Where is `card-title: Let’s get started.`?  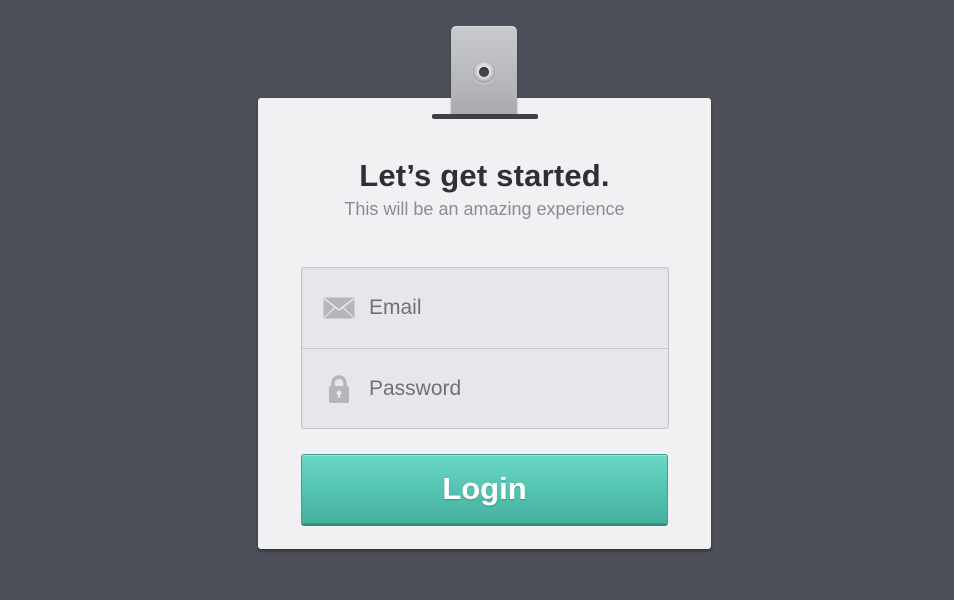 card-title: Let’s get started. is located at coordinates (484, 175).